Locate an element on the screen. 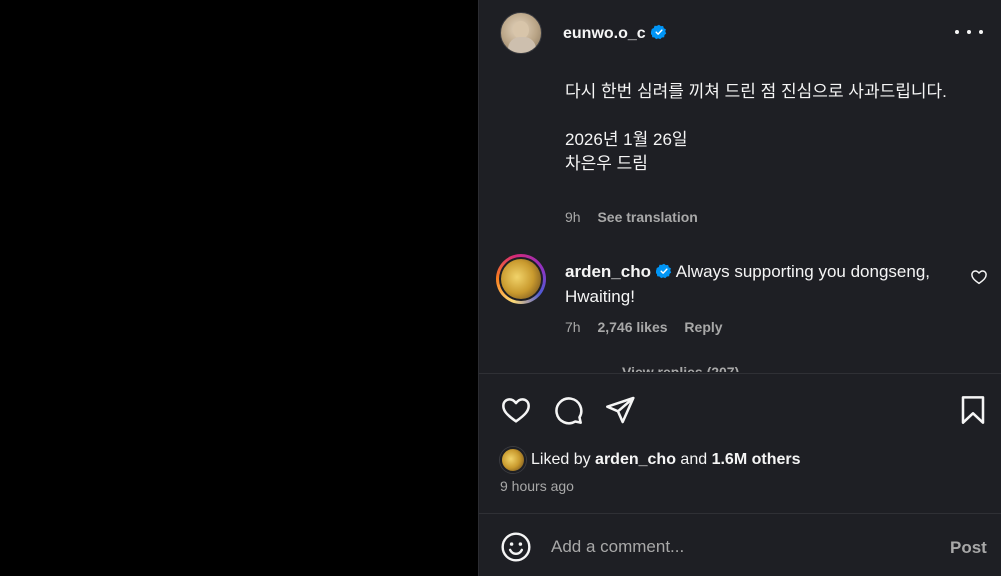  comment-meta: 7h 2,746 likes Reply is located at coordinates (650, 327).